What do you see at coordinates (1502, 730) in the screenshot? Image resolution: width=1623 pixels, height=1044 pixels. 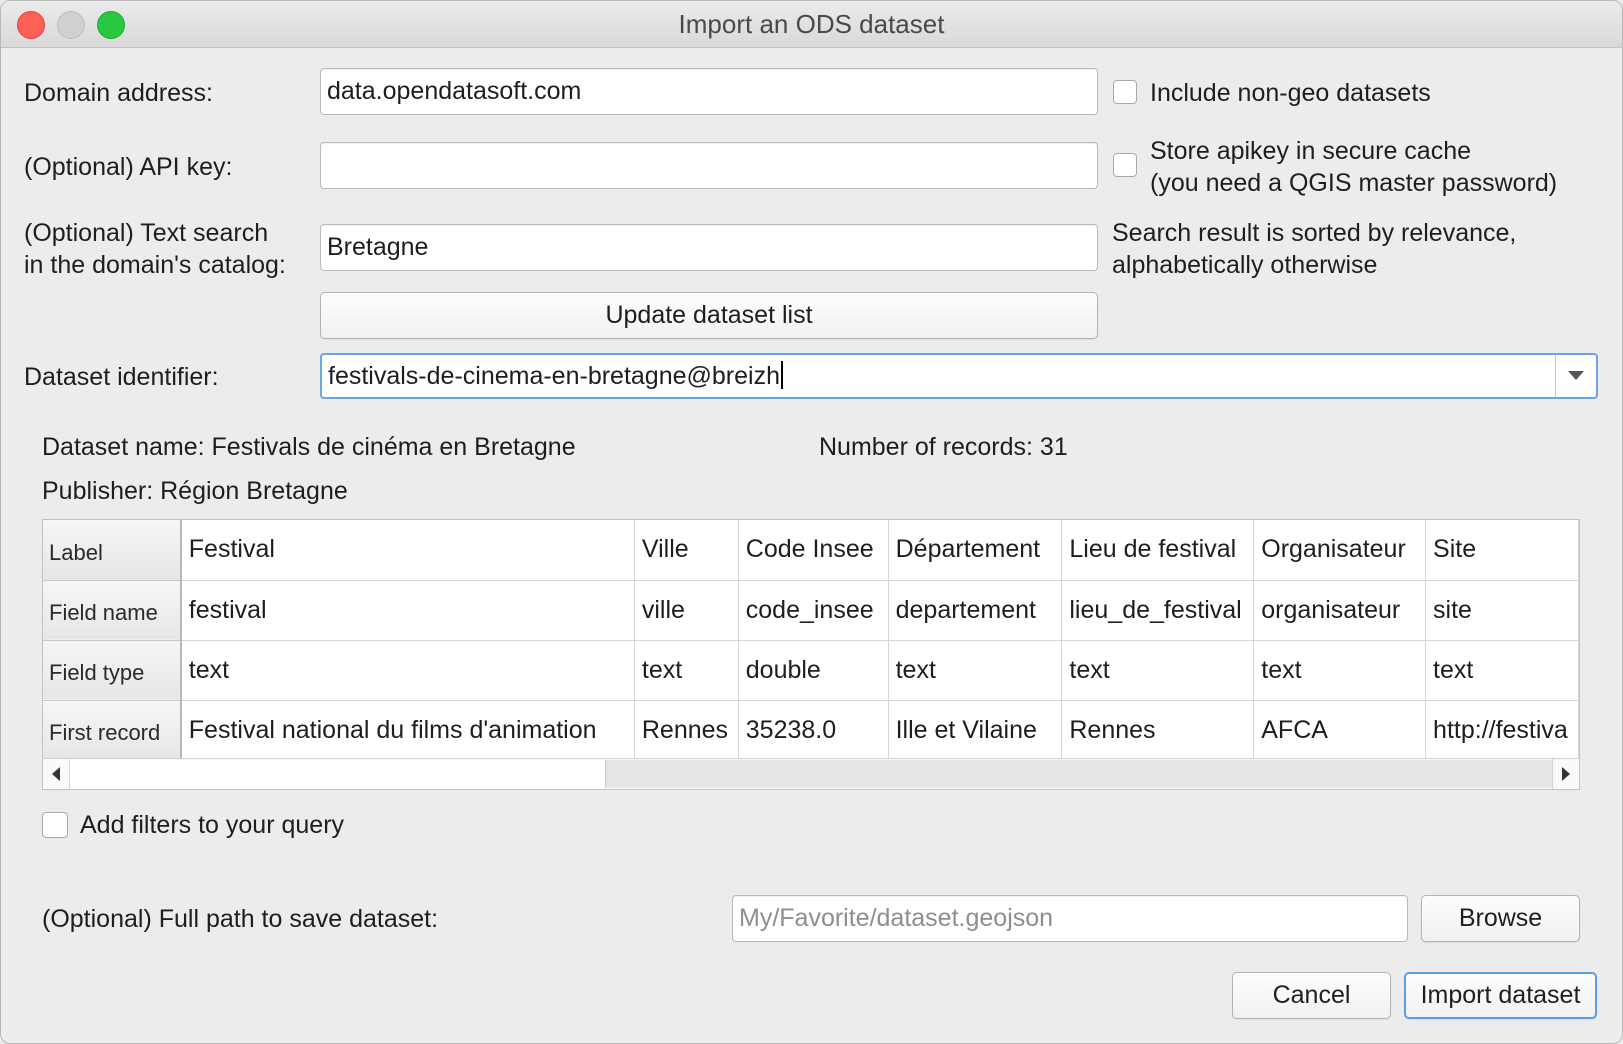 I see `table-cell: http://festiva` at bounding box center [1502, 730].